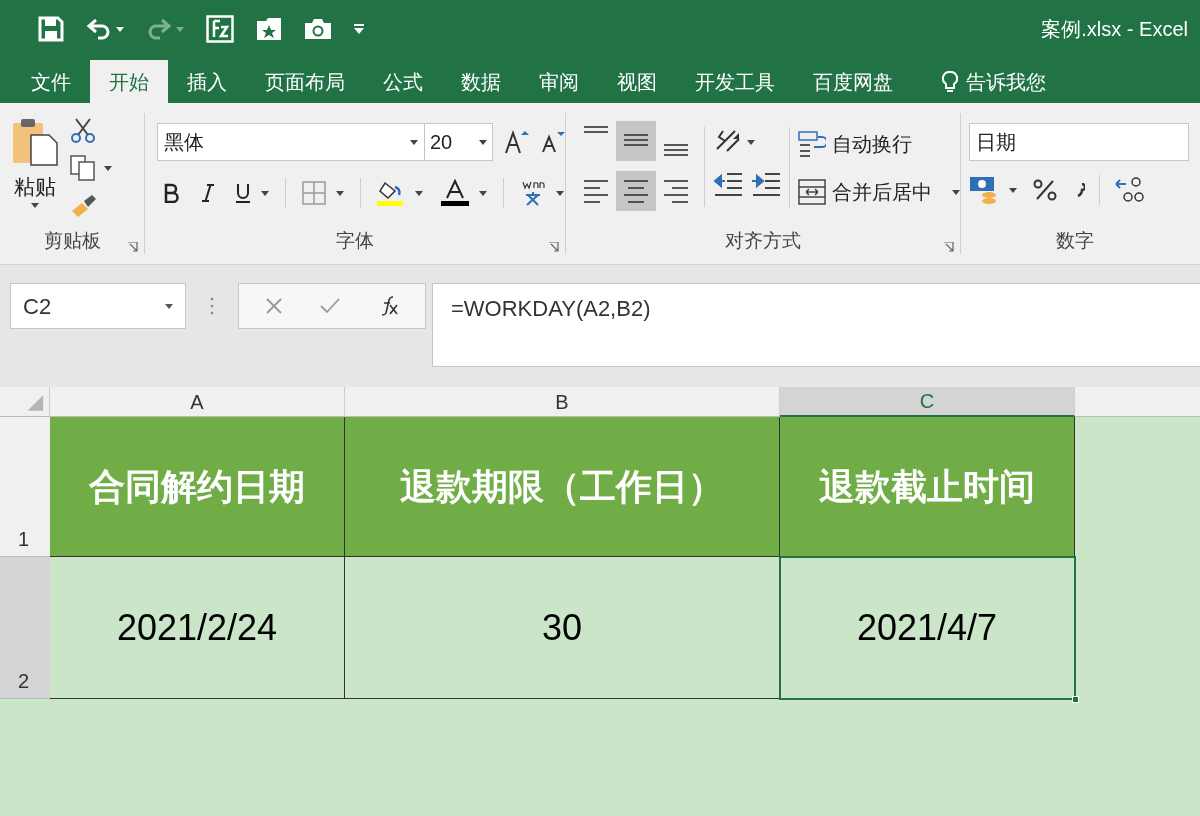 The width and height of the screenshot is (1200, 816). What do you see at coordinates (812, 144) in the screenshot?
I see `wrap-text-icon` at bounding box center [812, 144].